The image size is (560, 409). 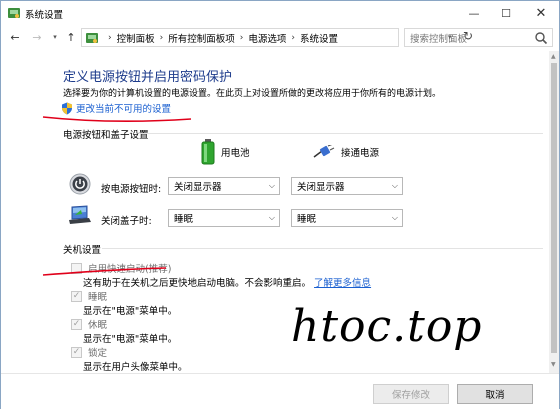 What do you see at coordinates (55, 37) in the screenshot?
I see `recent-locations-button: ▾` at bounding box center [55, 37].